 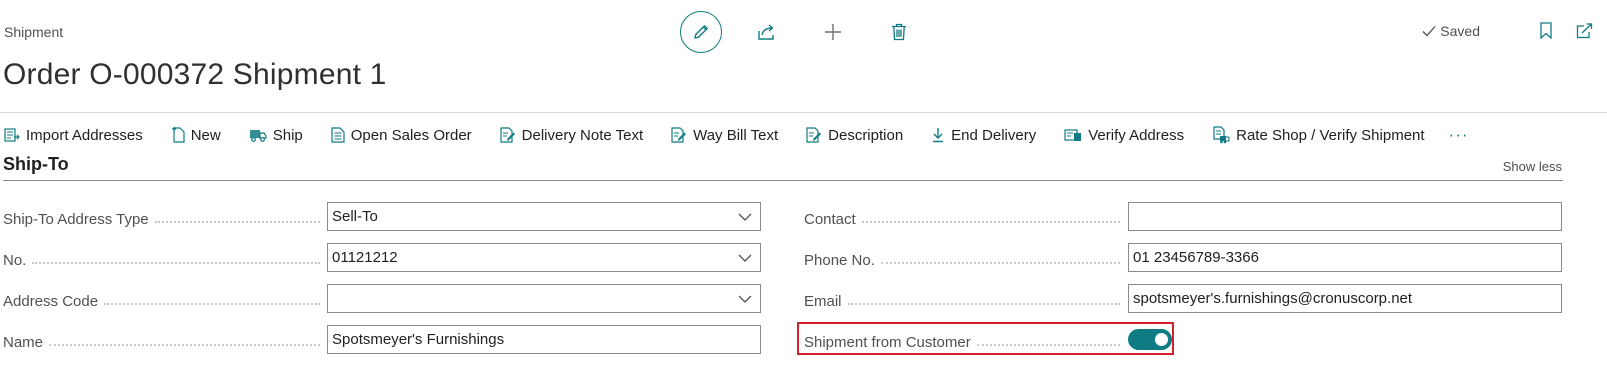 I want to click on open-new-window-icon, so click(x=1584, y=30).